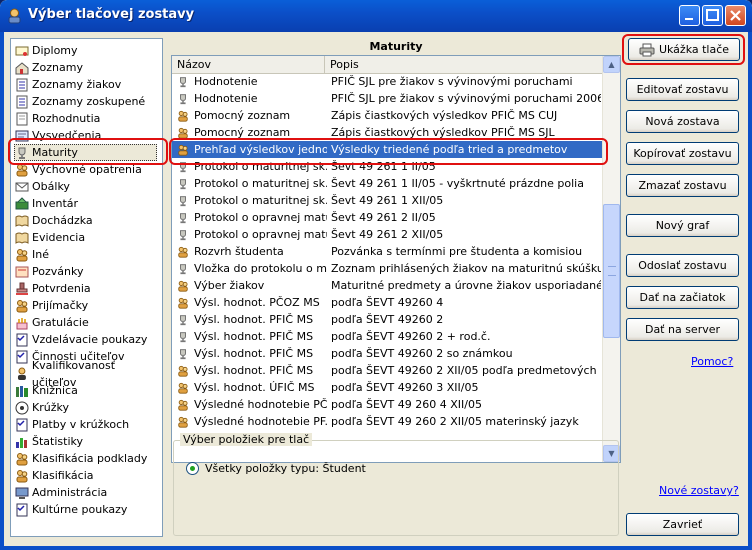  I want to click on maximize-button, so click(712, 15).